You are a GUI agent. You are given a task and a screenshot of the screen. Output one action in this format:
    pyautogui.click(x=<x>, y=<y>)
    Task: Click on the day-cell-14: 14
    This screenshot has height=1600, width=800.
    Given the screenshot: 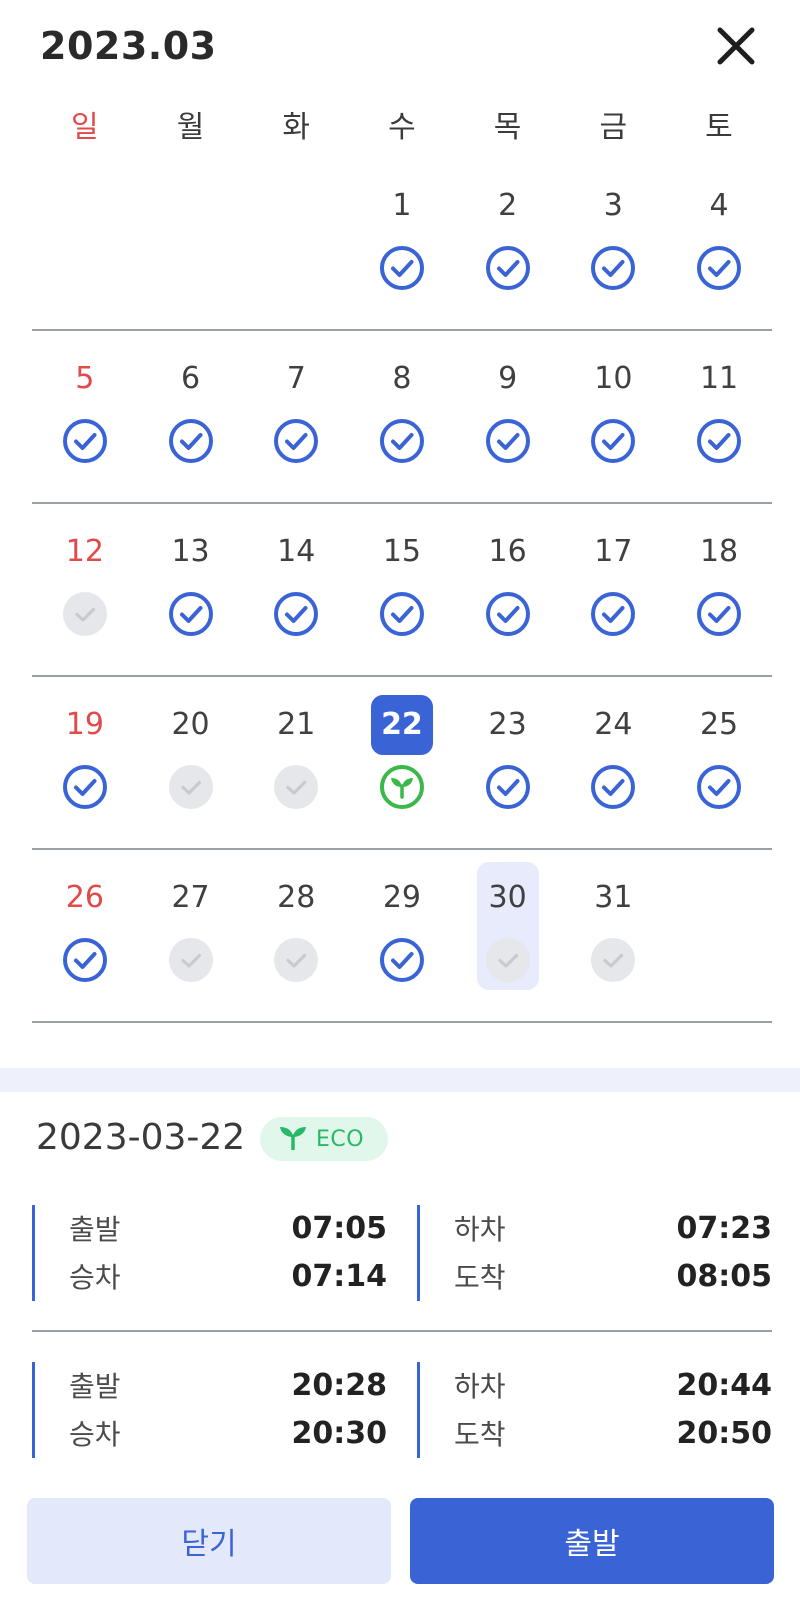 What is the action you would take?
    pyautogui.click(x=296, y=587)
    